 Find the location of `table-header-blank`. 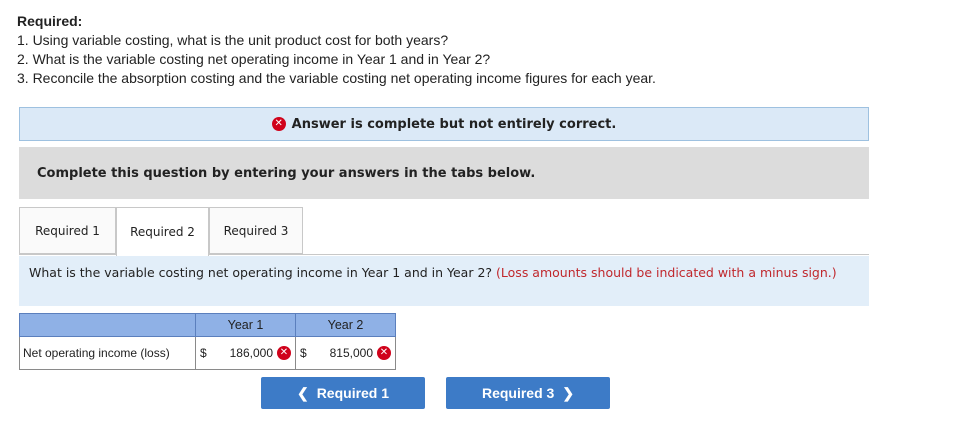

table-header-blank is located at coordinates (107, 325).